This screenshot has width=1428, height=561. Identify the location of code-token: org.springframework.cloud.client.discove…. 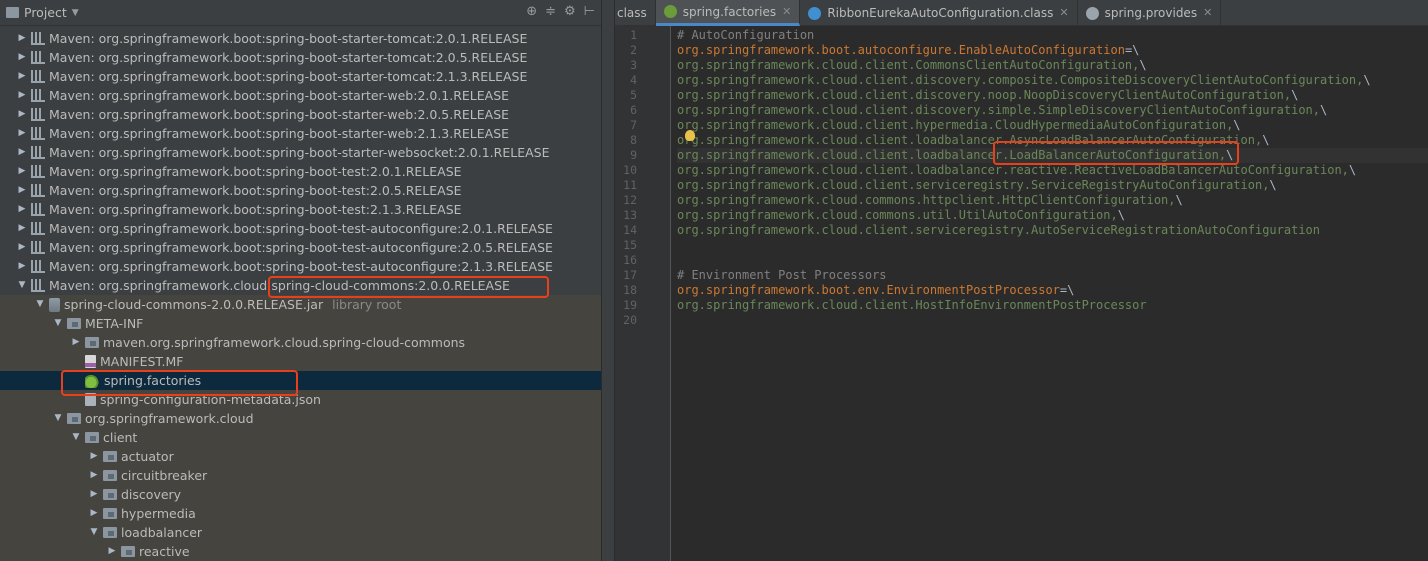
(984, 95).